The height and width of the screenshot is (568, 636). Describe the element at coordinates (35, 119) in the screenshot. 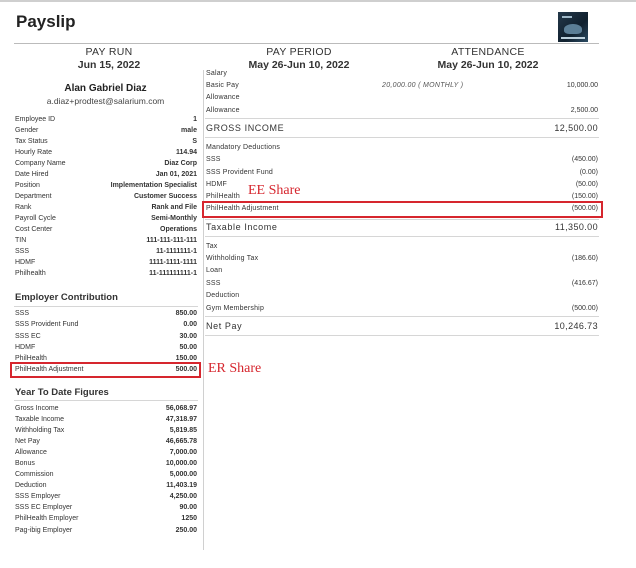

I see `detail-label: Employee ID` at that location.